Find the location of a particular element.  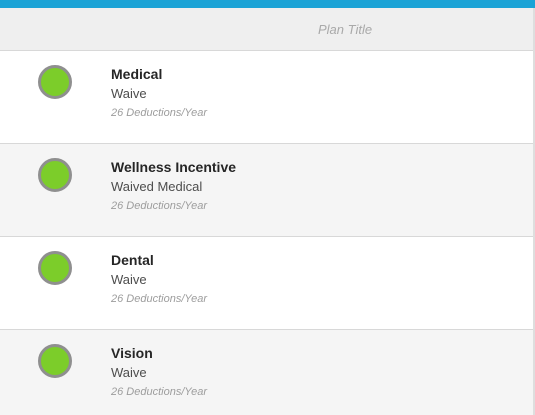

top-accent-bar is located at coordinates (267, 4).